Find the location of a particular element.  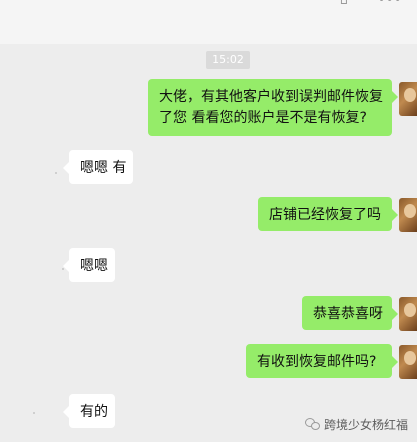

watermark-text: 跨境少女杨红福 is located at coordinates (366, 424).